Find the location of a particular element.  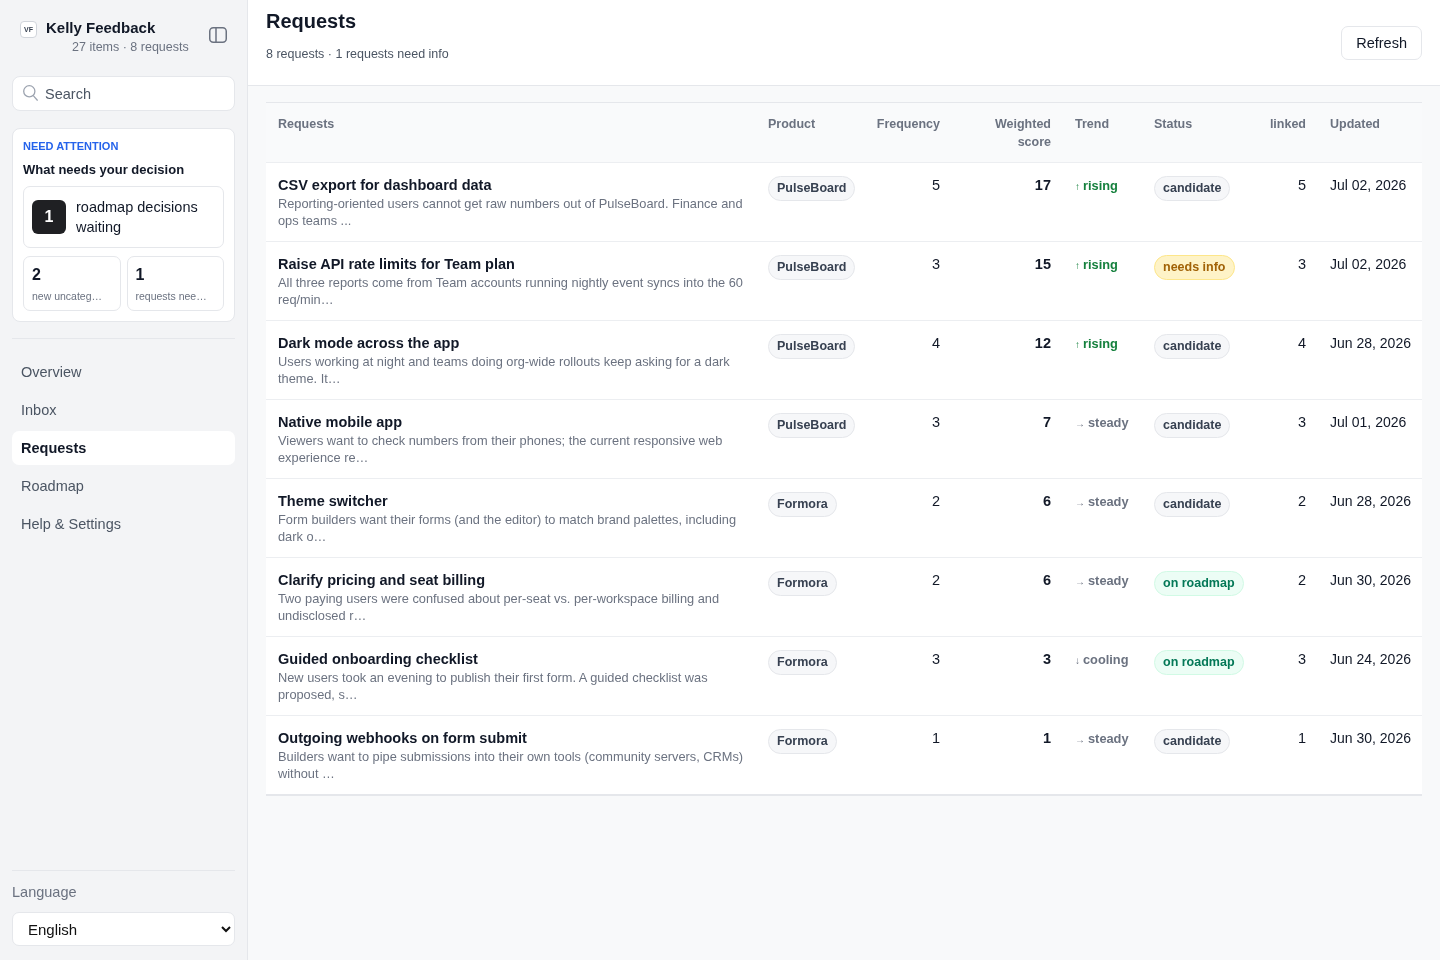

decision-label: roadmap decisions waiting is located at coordinates (137, 217).